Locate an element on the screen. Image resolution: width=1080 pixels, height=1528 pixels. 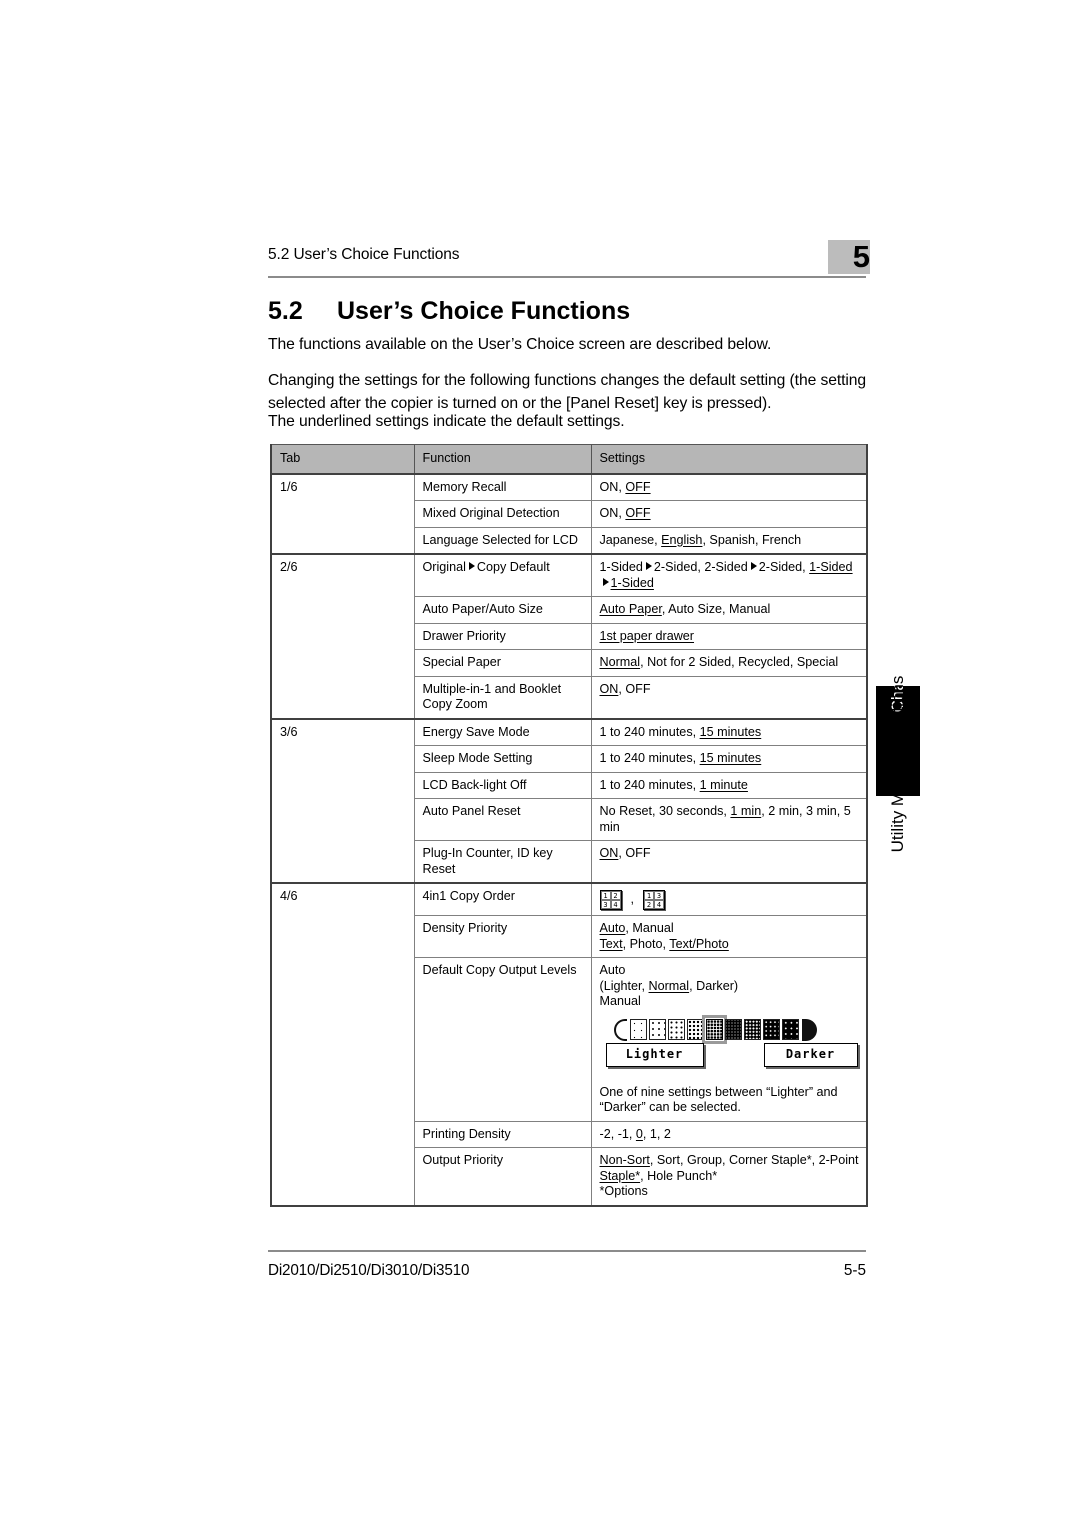
copy-order-horizontal-icon: 1234 is located at coordinates (610, 900).